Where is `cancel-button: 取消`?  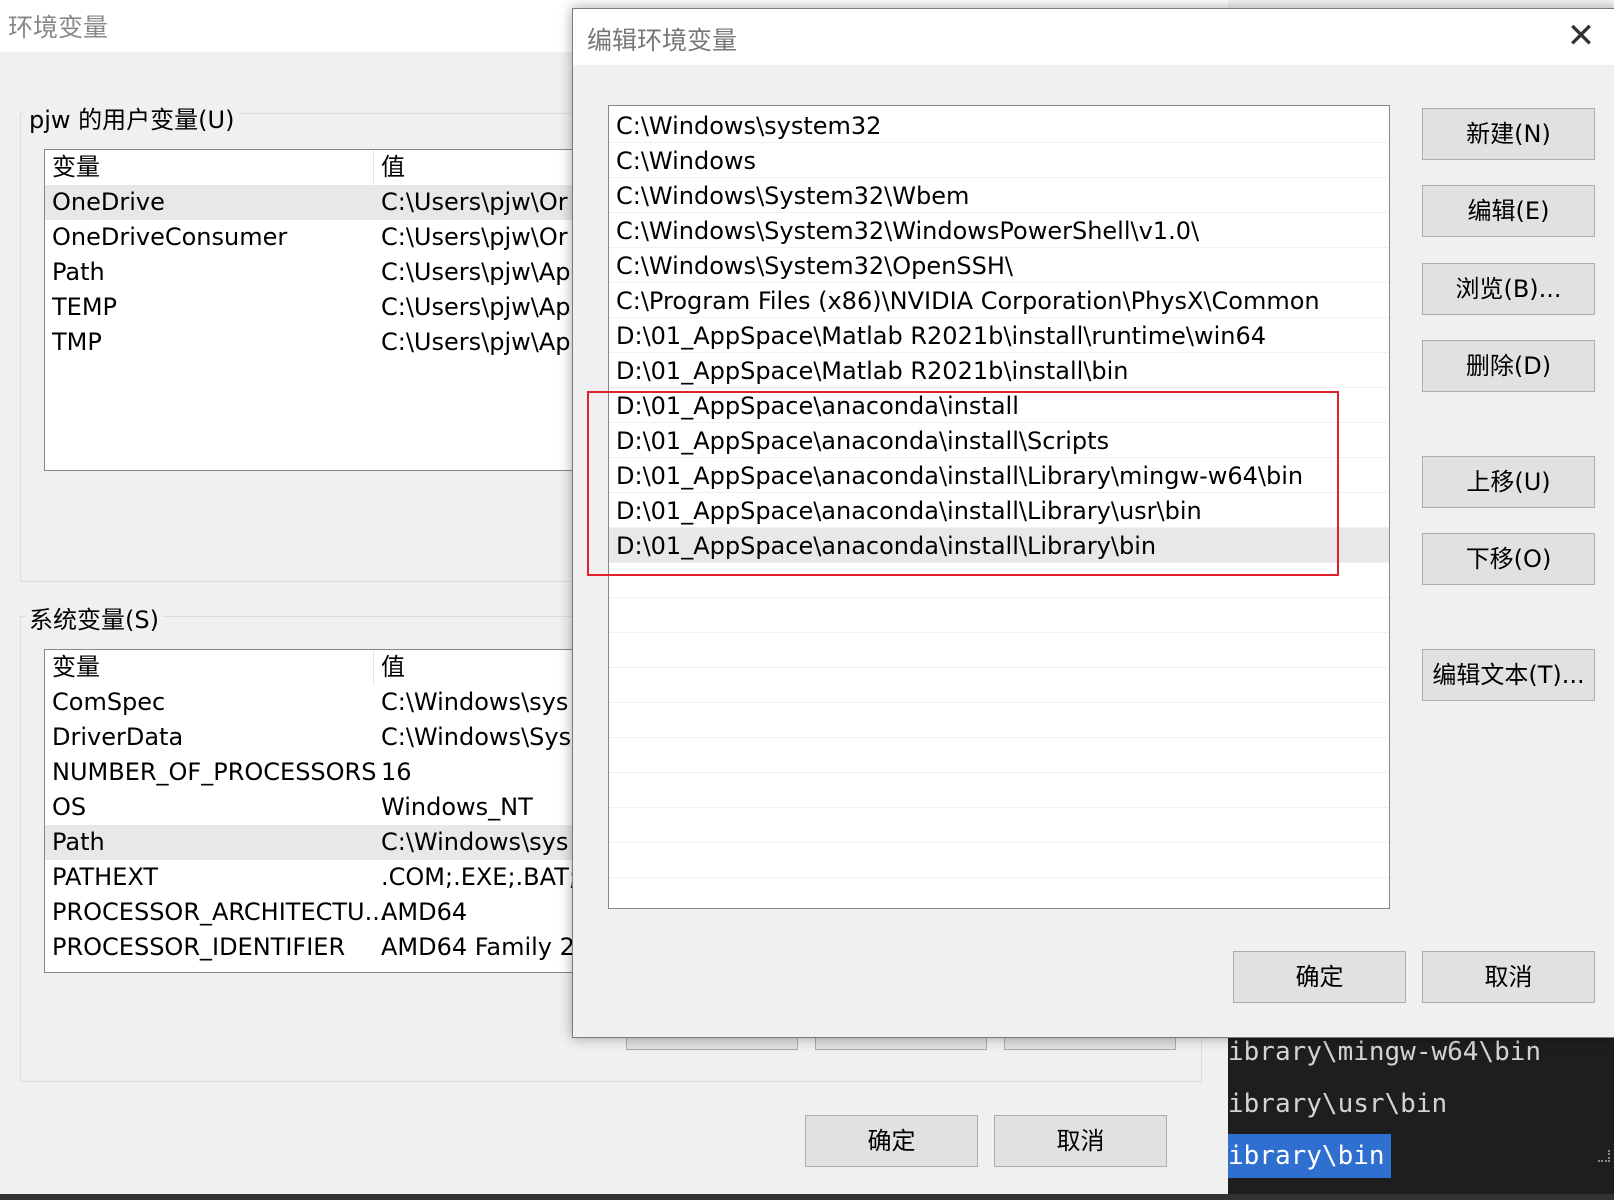
cancel-button: 取消 is located at coordinates (1508, 977).